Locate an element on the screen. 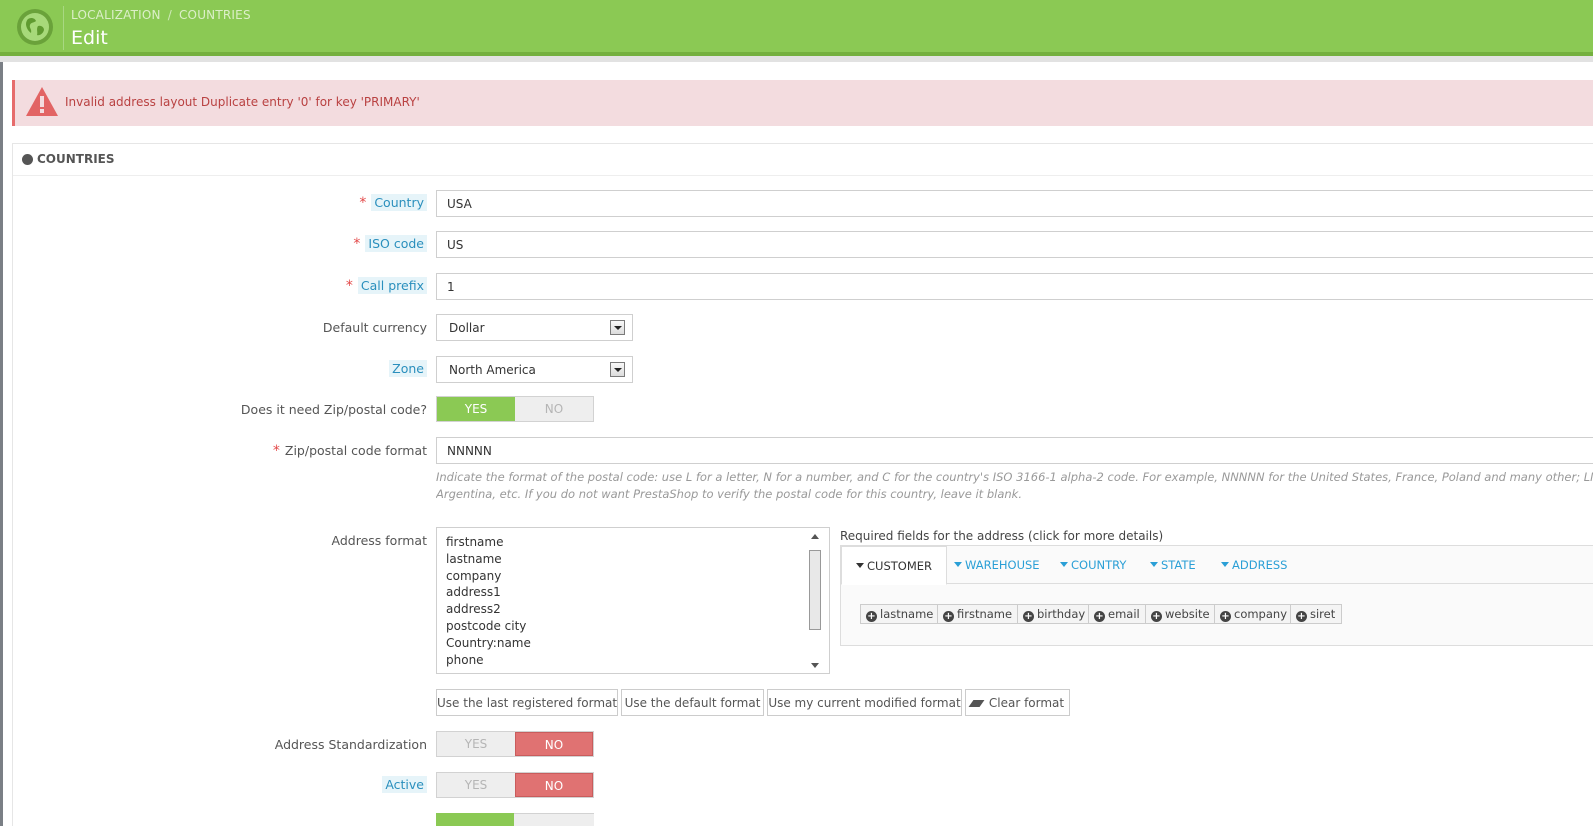 This screenshot has width=1593, height=826. window-edge is located at coordinates (1, 443).